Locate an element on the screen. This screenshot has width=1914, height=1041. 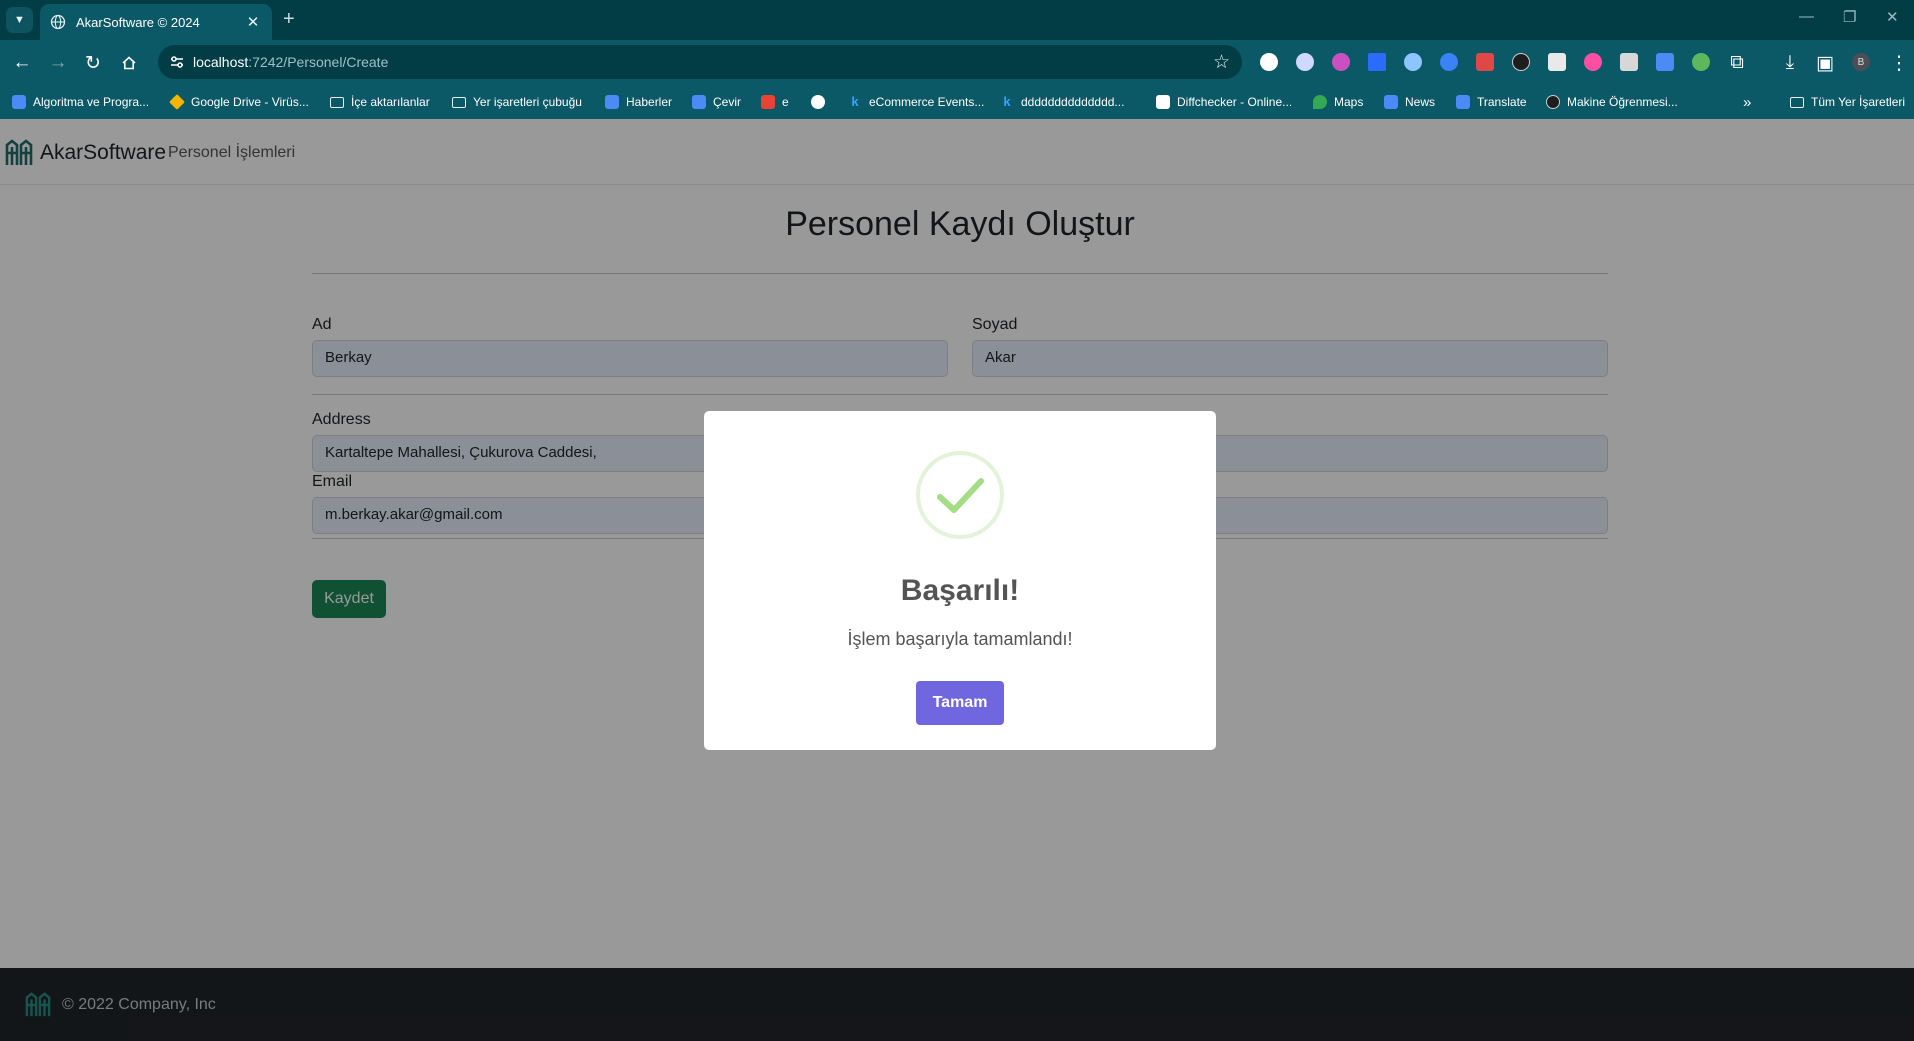
back-icon: ← is located at coordinates (22, 63).